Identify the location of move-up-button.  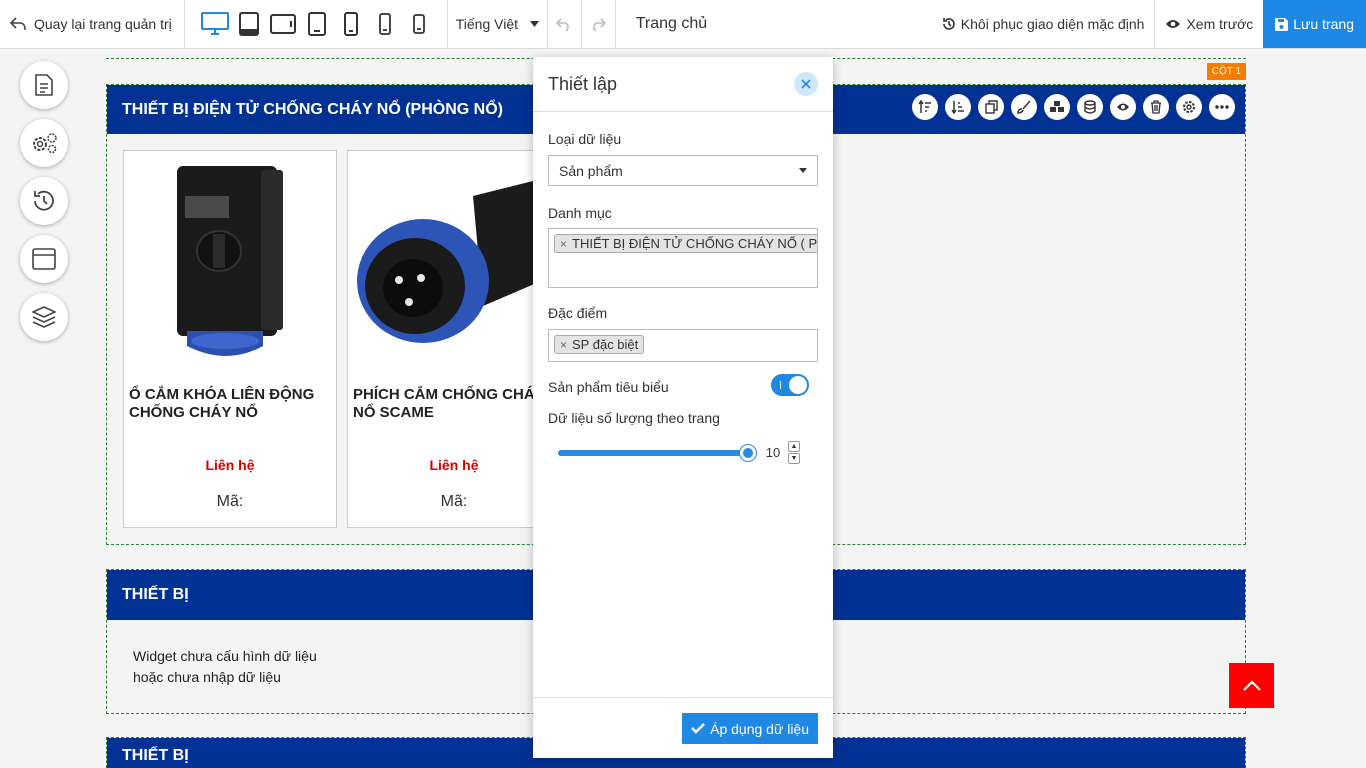
(925, 107).